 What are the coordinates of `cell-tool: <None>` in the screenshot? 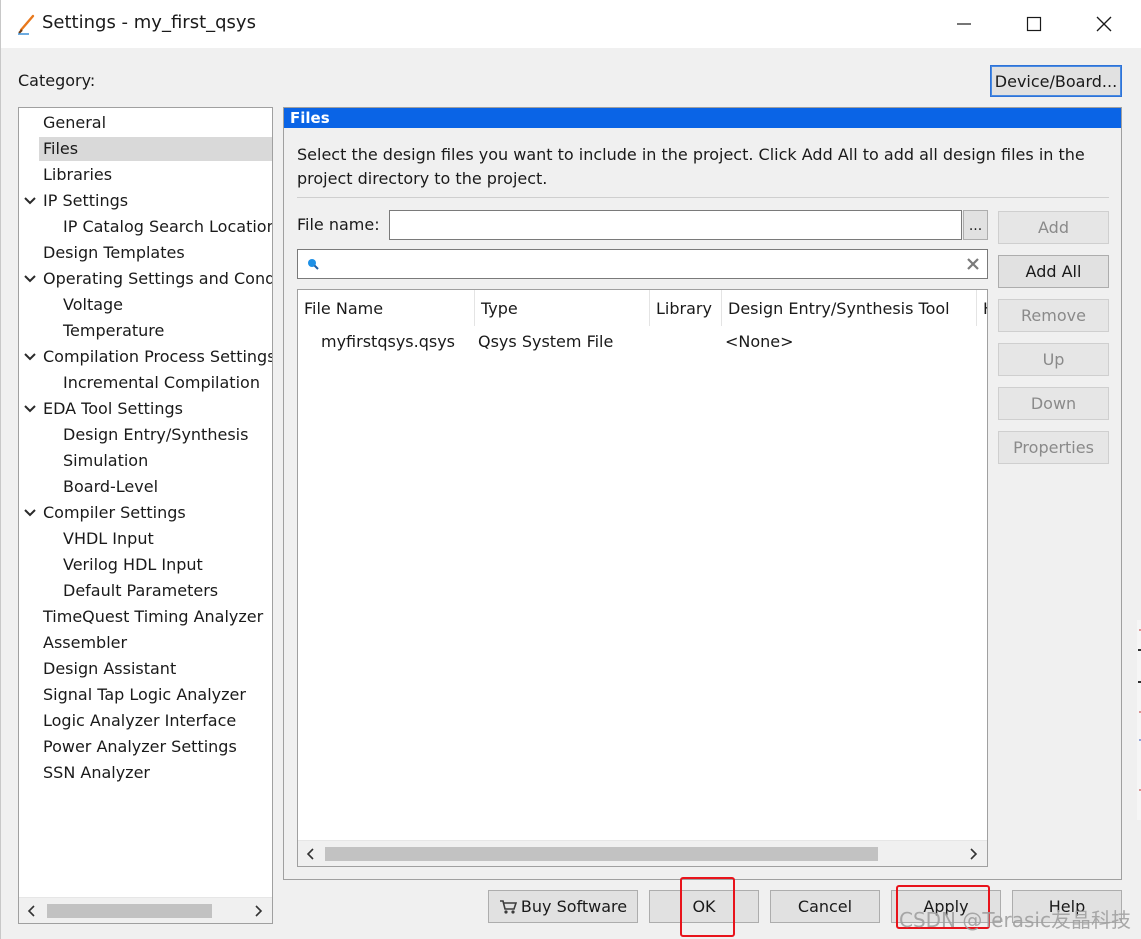 It's located at (759, 341).